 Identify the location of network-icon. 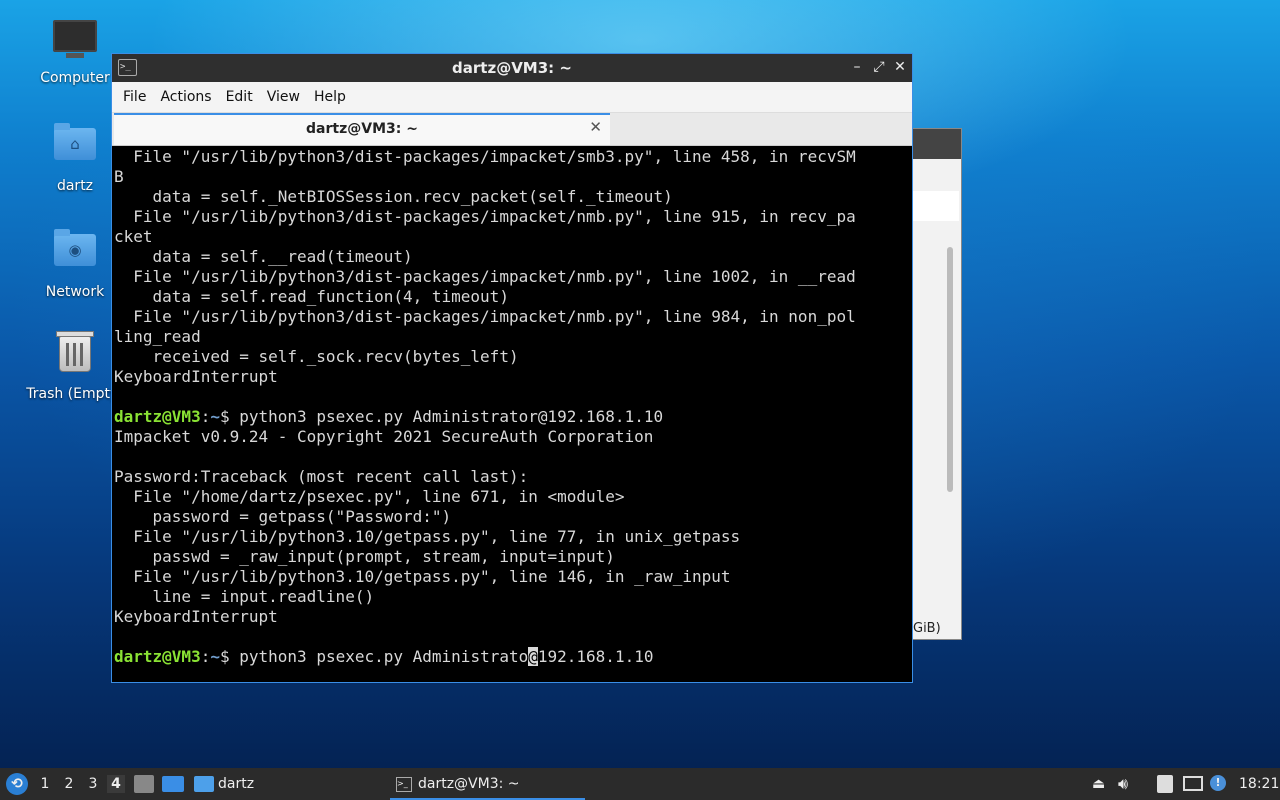
(1193, 783).